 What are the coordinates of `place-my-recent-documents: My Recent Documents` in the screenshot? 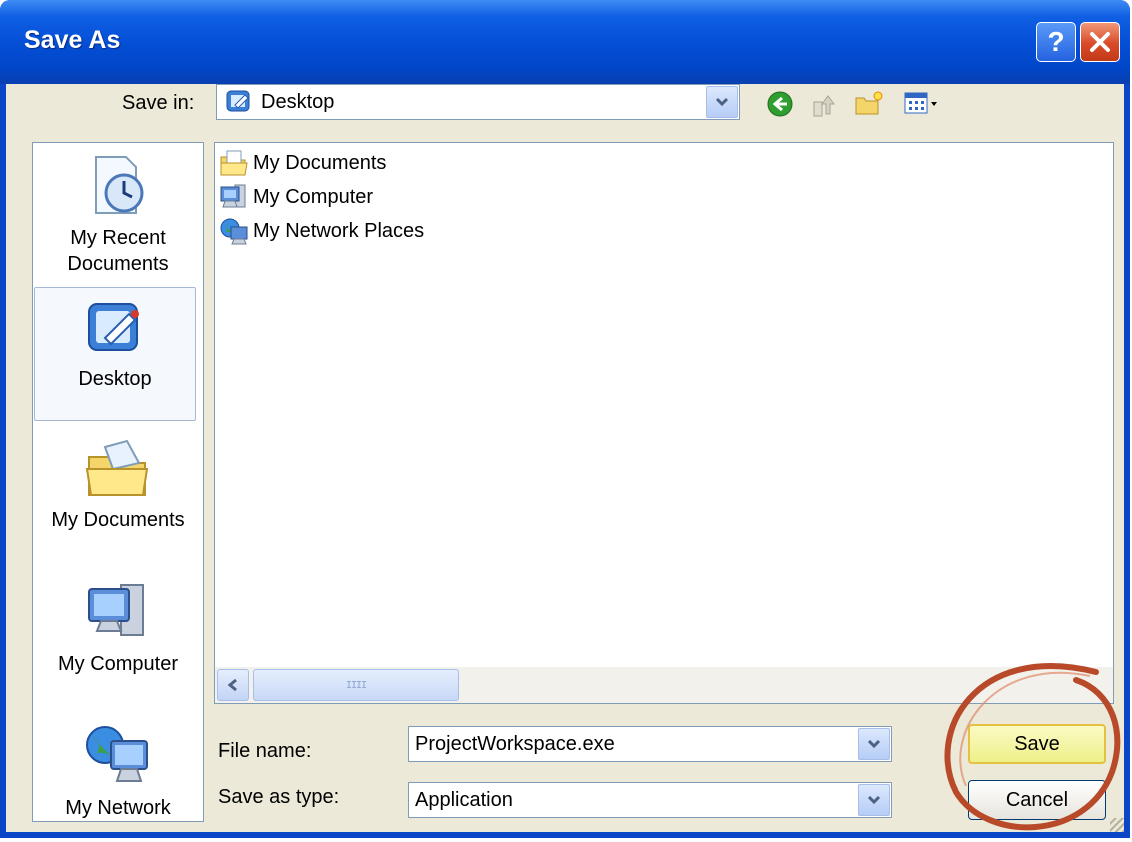 It's located at (118, 215).